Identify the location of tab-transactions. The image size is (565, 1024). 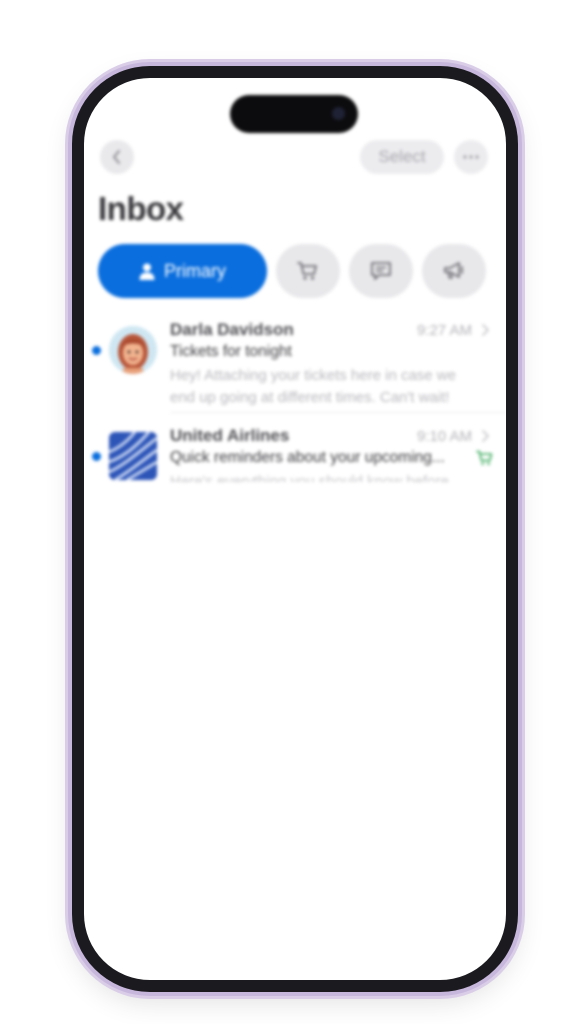
(308, 271).